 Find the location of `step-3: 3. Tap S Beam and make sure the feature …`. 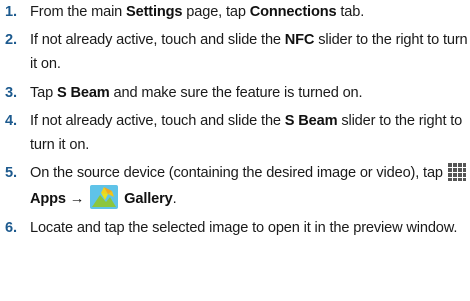

step-3: 3. Tap S Beam and make sure the feature … is located at coordinates (235, 93).